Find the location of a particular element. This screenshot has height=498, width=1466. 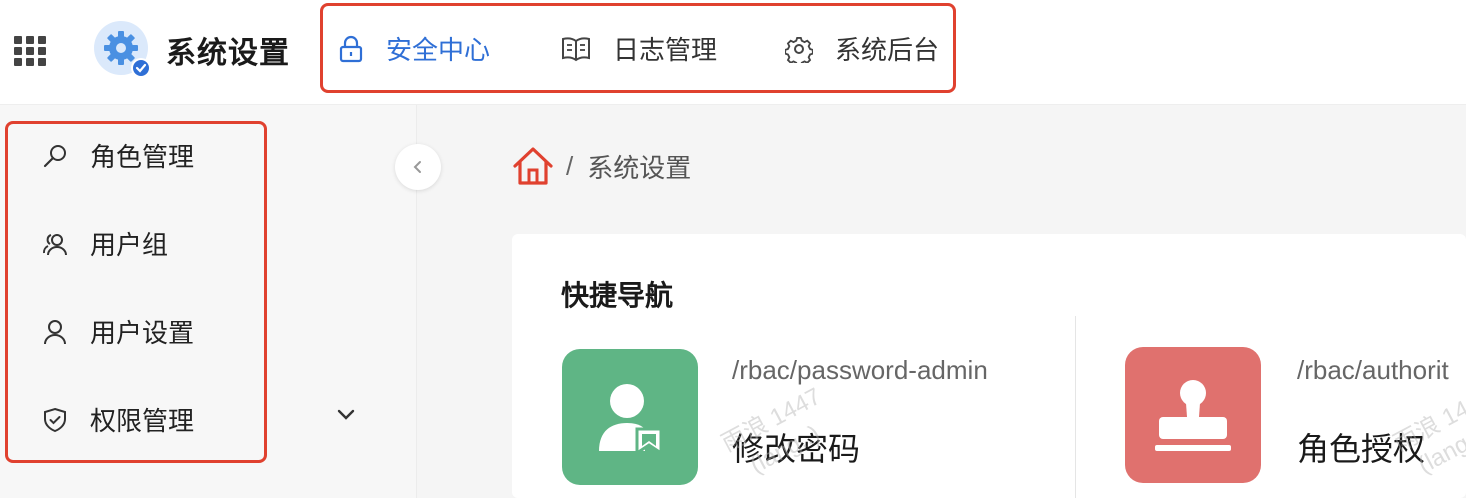

app-title: 系统设置 is located at coordinates (228, 53).